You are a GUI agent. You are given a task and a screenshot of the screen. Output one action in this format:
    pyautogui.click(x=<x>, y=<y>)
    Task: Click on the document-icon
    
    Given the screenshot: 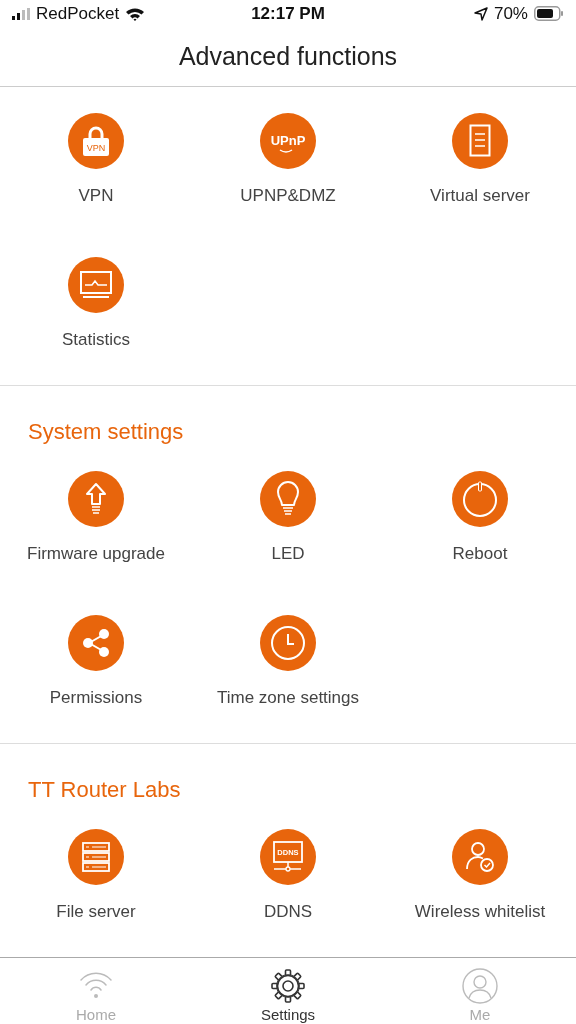 What is the action you would take?
    pyautogui.click(x=480, y=140)
    